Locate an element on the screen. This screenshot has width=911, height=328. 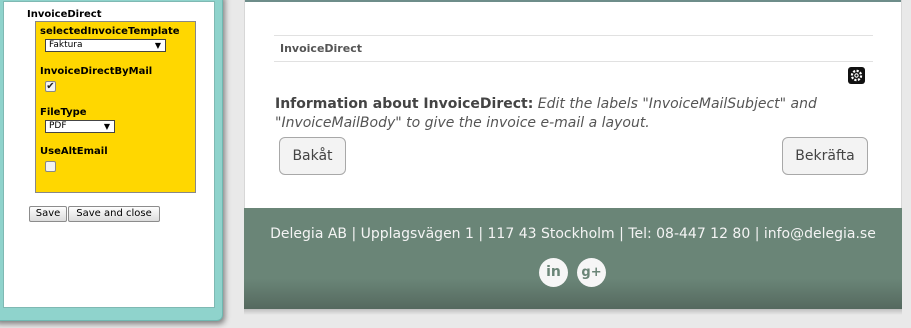
selected-template-label: selectedInvoiceTemplate is located at coordinates (110, 31).